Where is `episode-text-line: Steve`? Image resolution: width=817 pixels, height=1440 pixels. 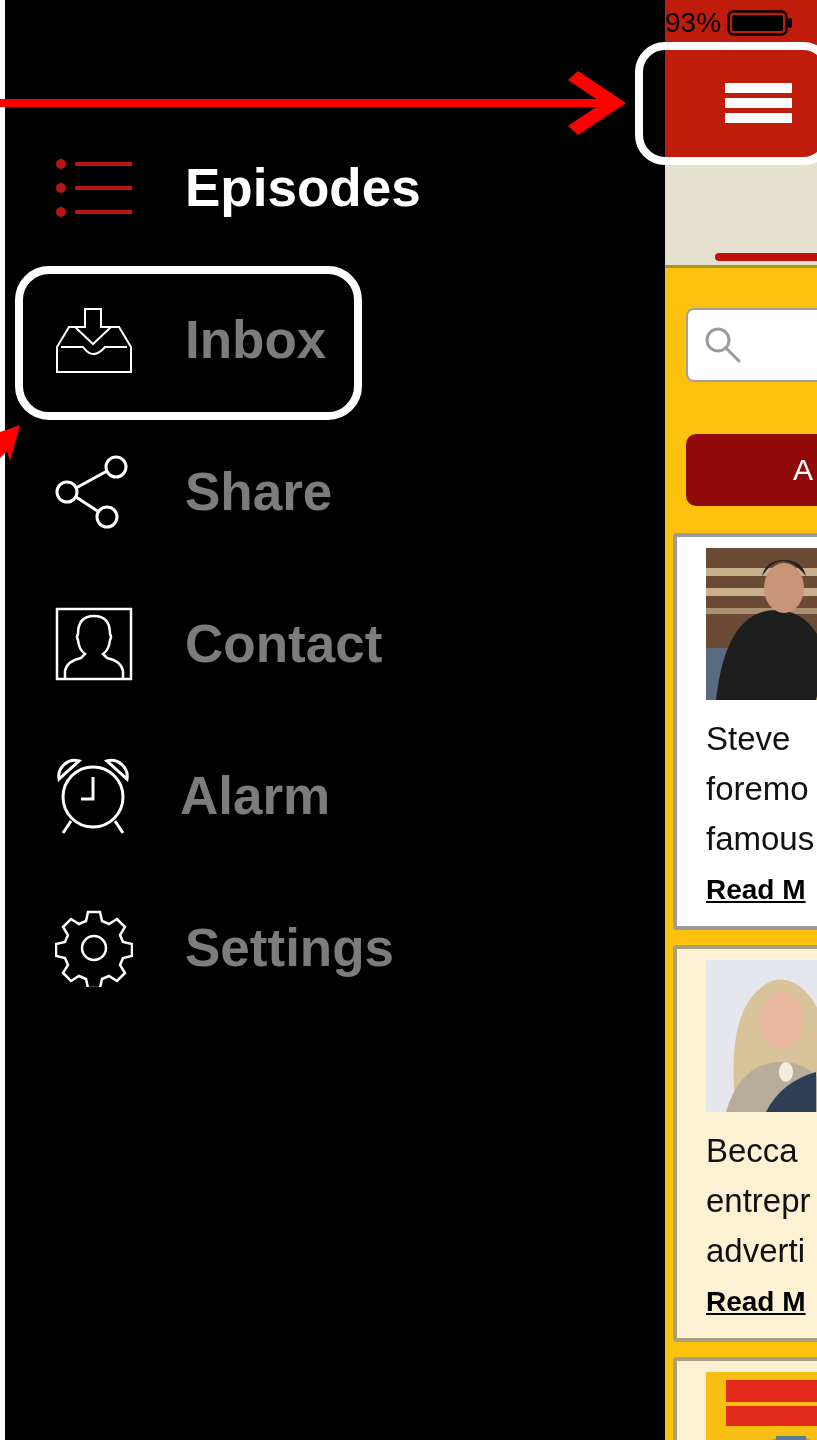 episode-text-line: Steve is located at coordinates (749, 739).